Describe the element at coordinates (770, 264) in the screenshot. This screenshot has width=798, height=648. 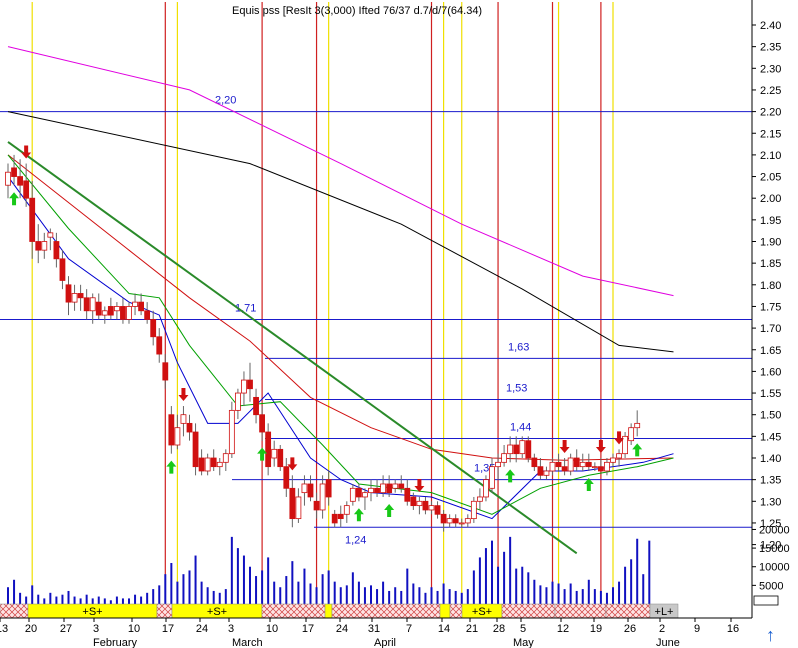
I see `y-tick-label: 1.85` at that location.